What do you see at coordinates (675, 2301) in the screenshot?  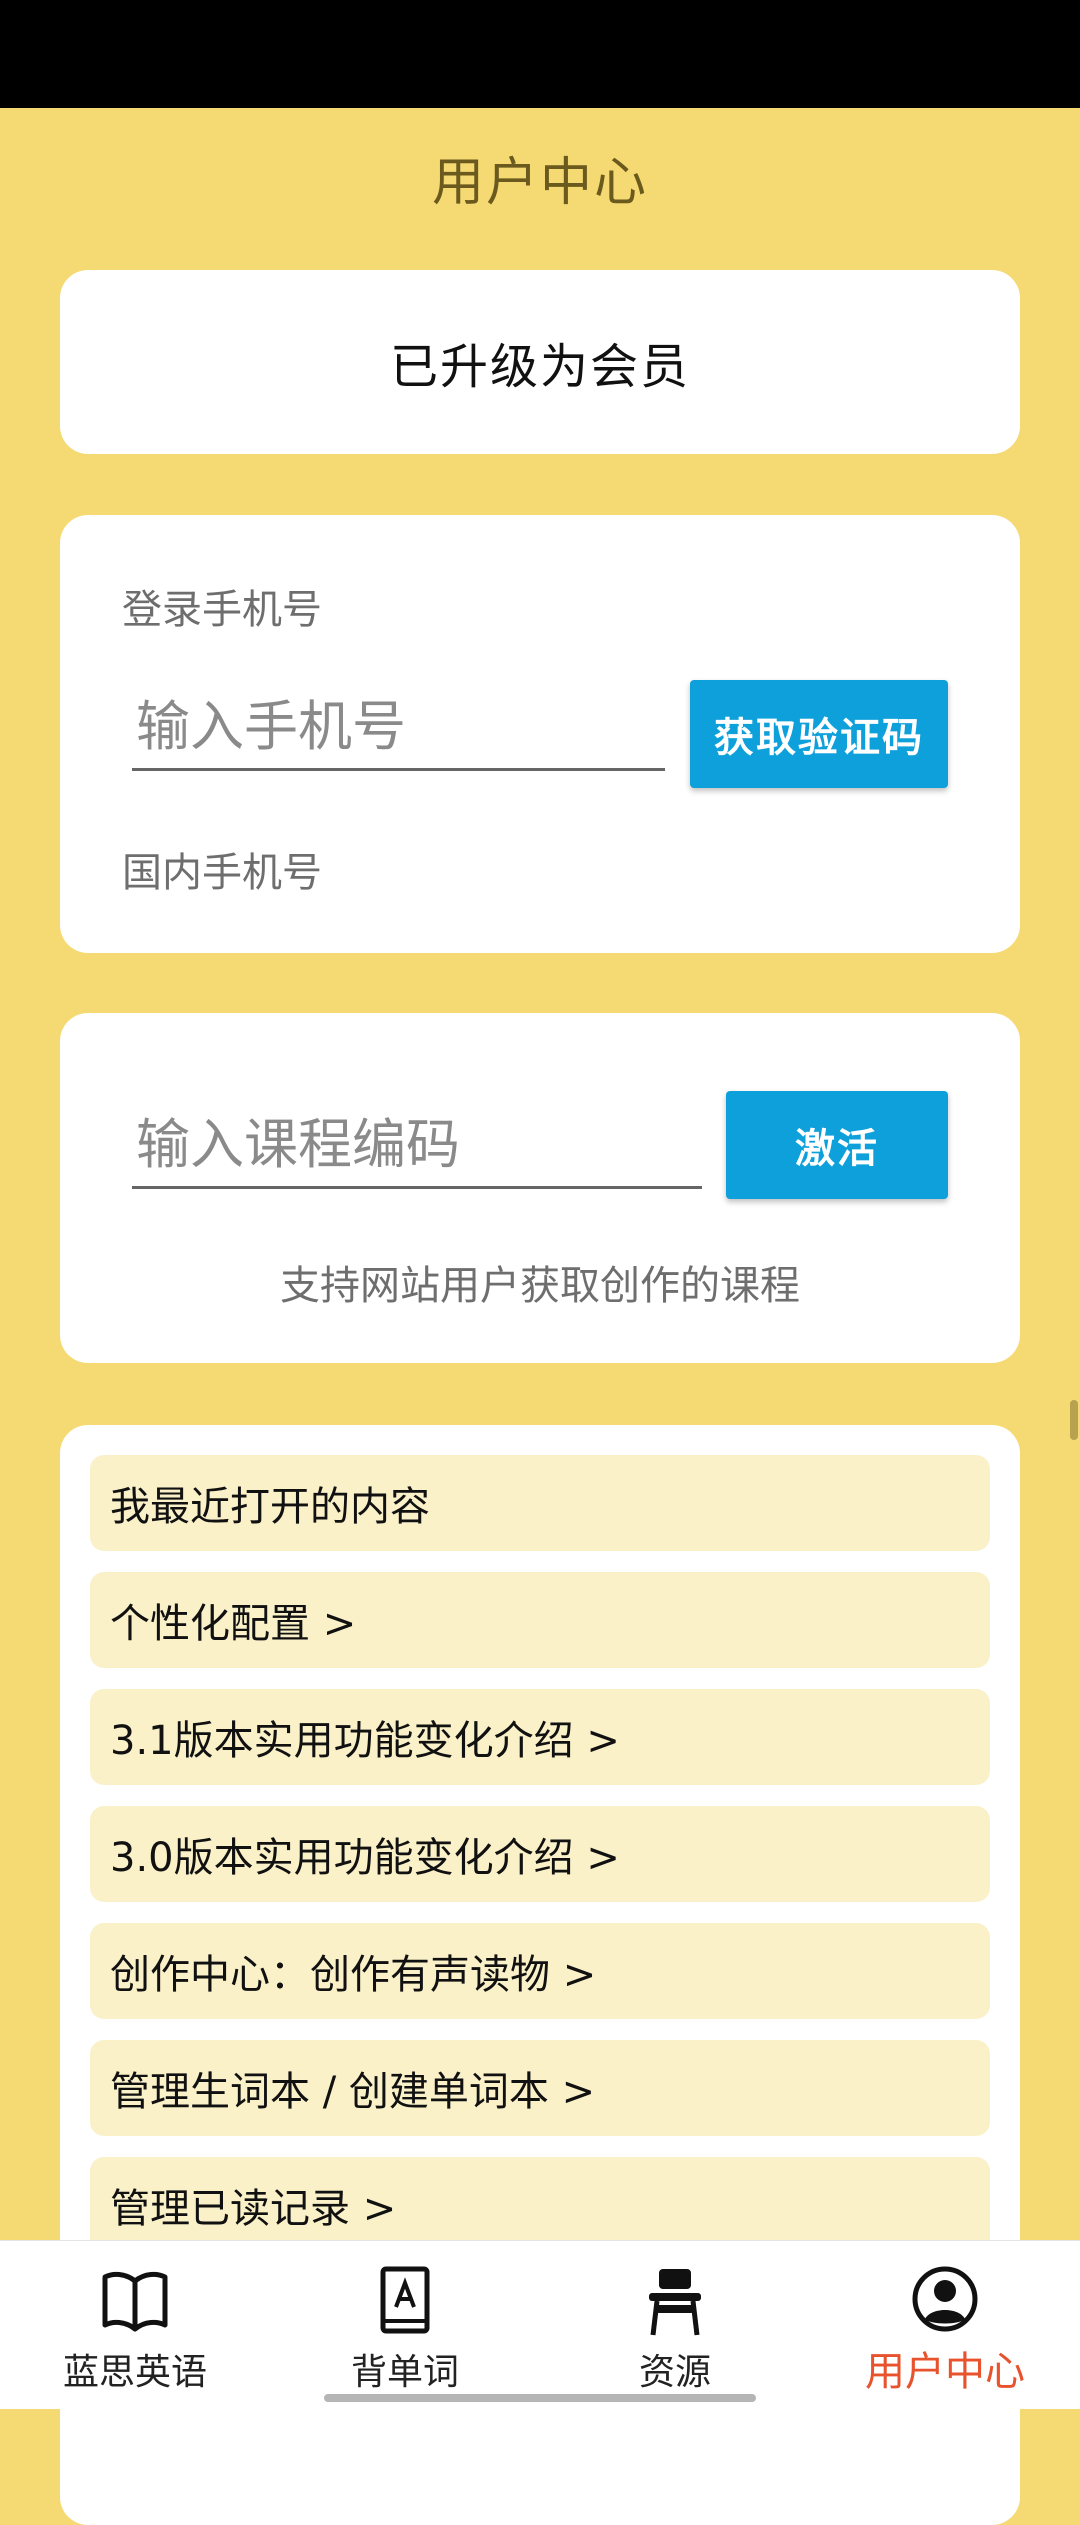 I see `desk-chair-icon` at bounding box center [675, 2301].